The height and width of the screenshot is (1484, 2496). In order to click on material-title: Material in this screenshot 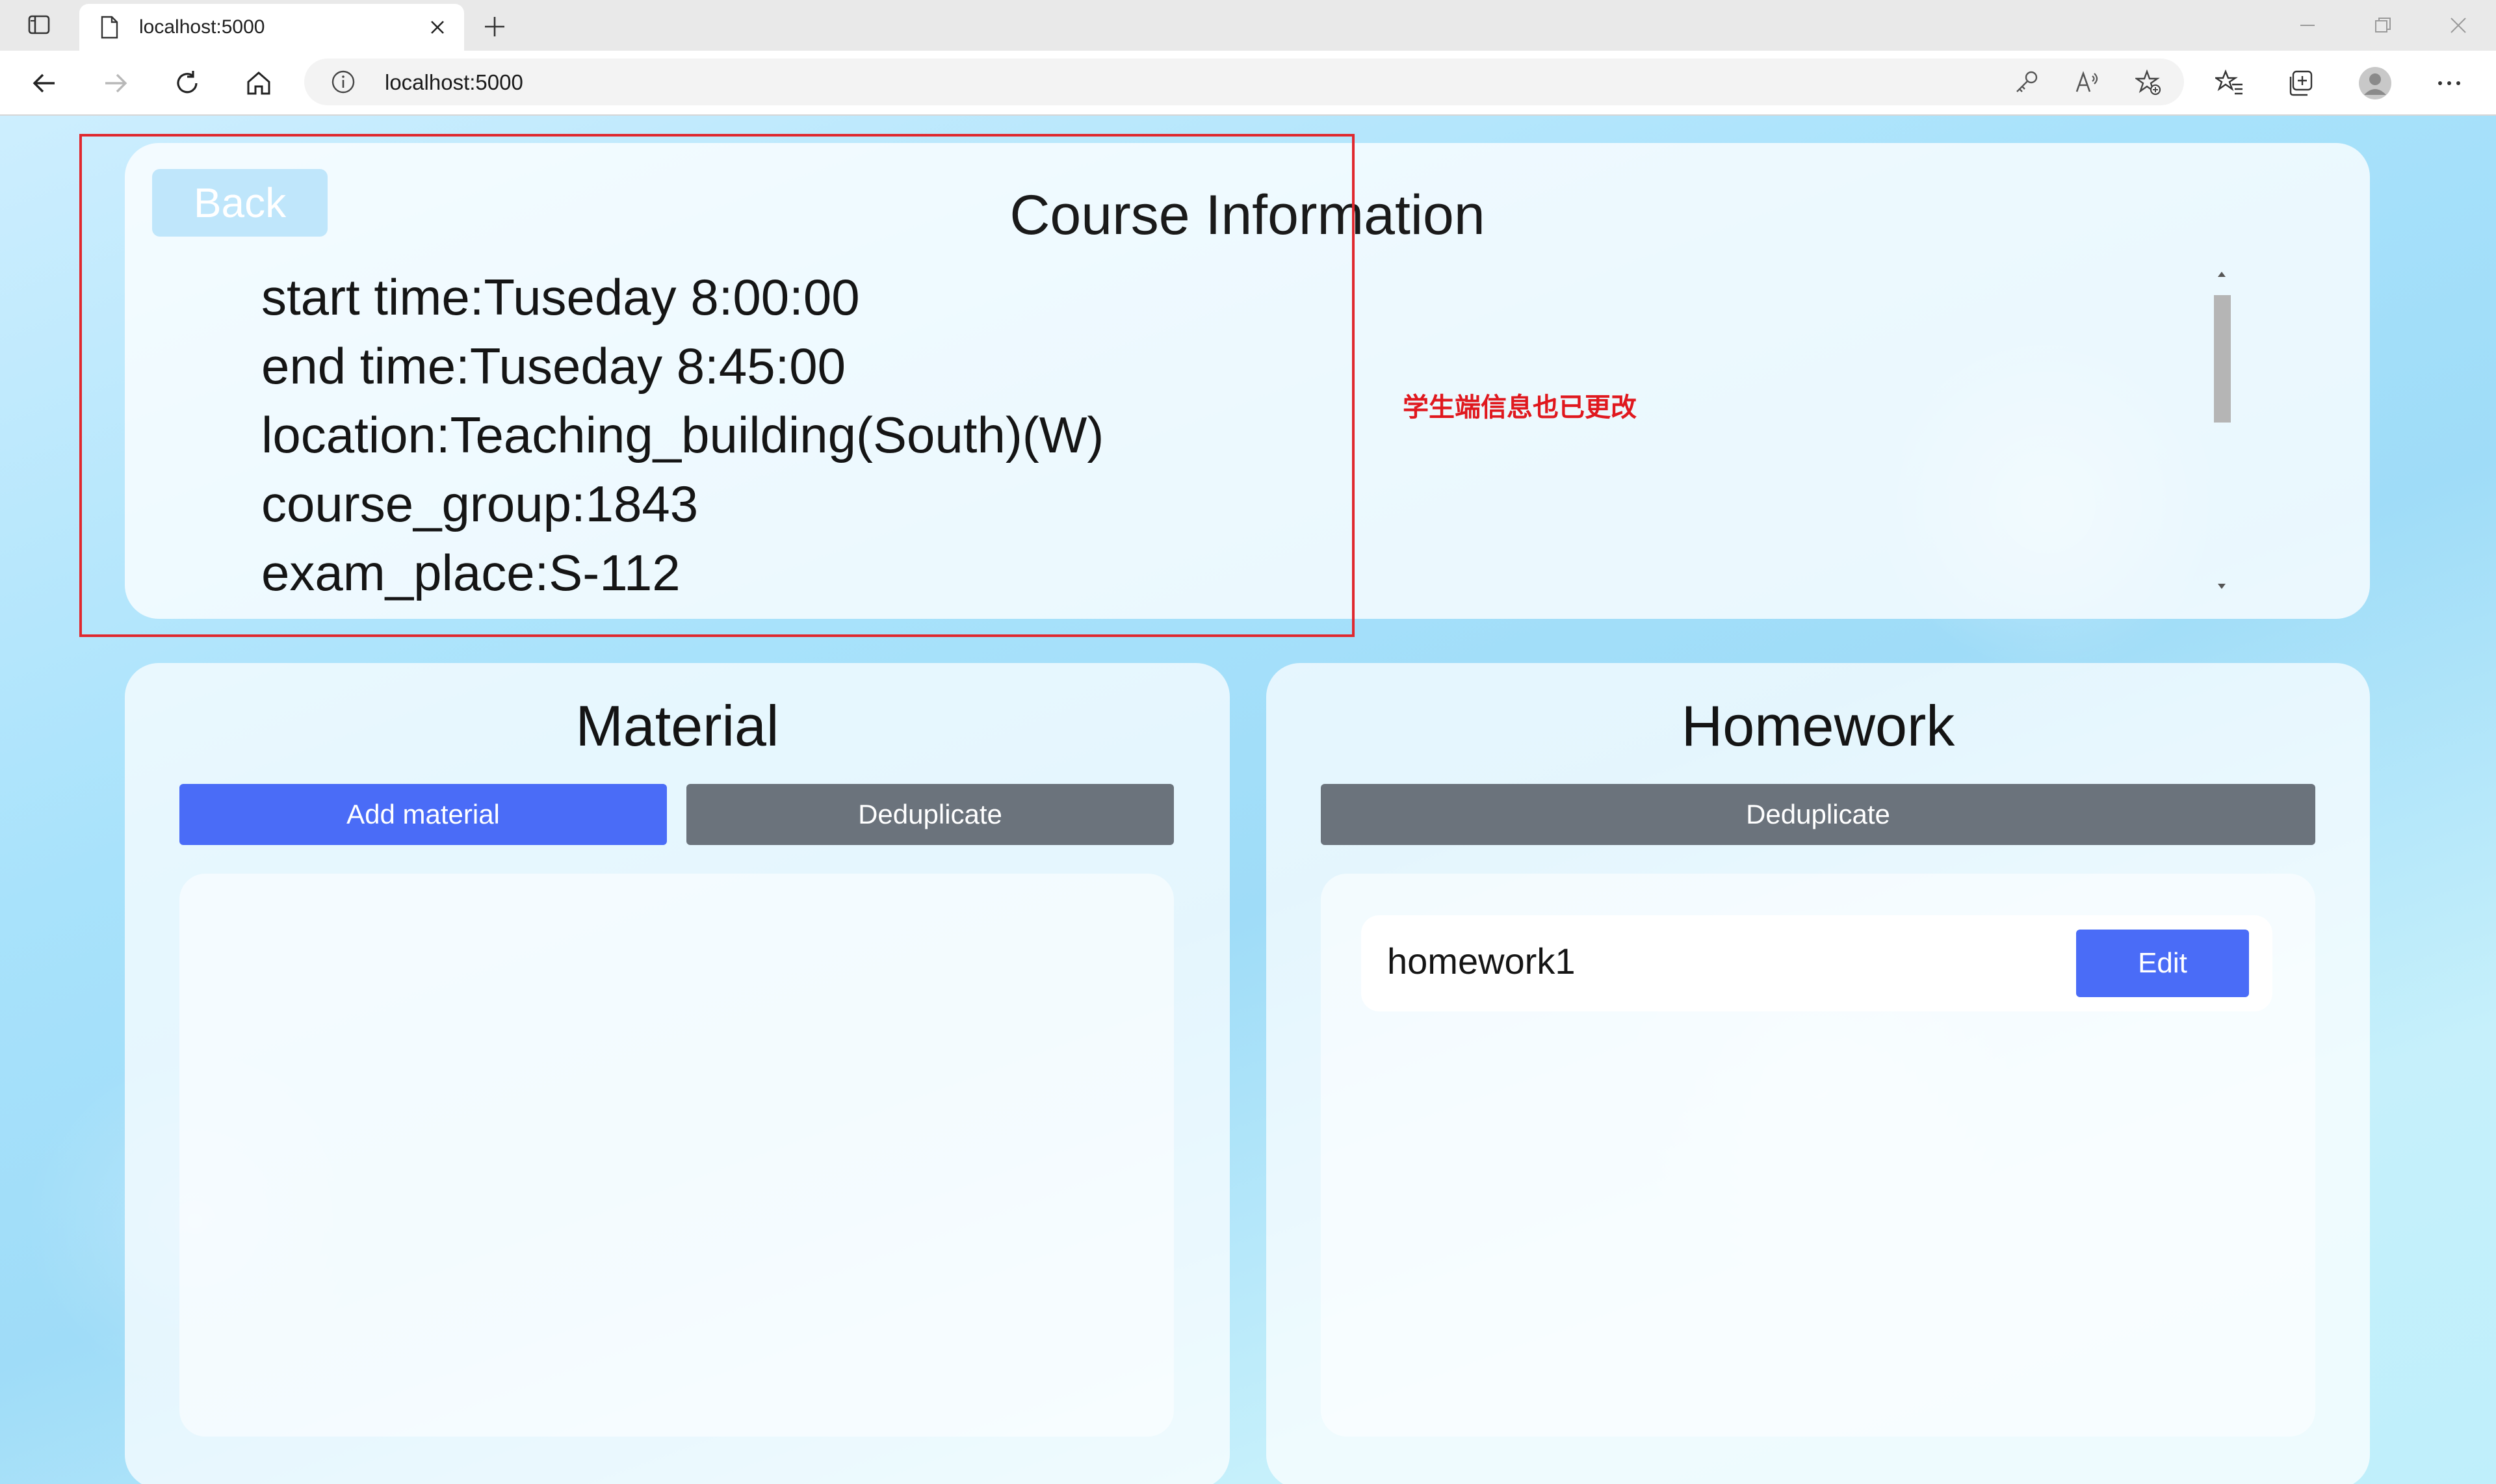, I will do `click(677, 726)`.